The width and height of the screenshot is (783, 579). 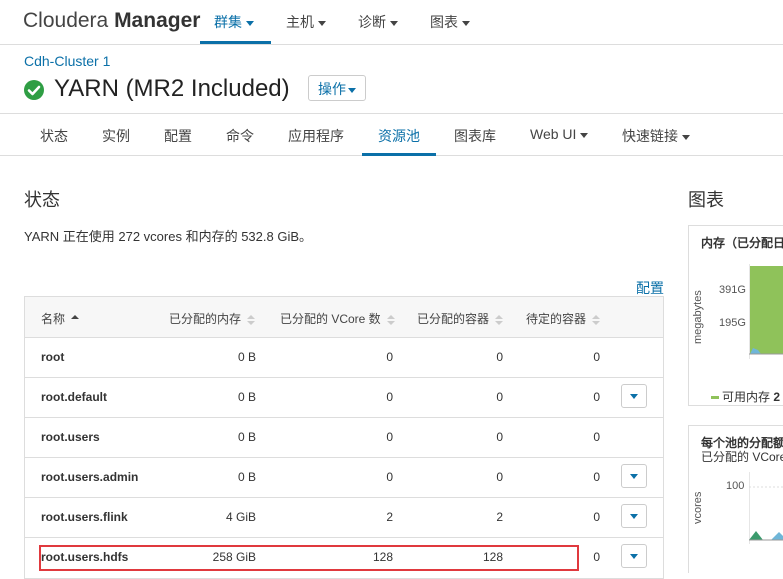 What do you see at coordinates (306, 22) in the screenshot?
I see `nav-hosts: 主机` at bounding box center [306, 22].